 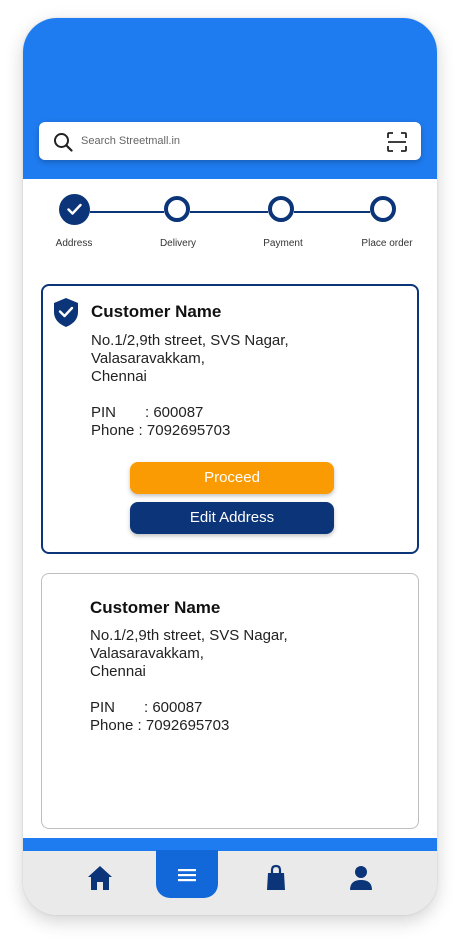 I want to click on proceed-button: Proceed, so click(x=232, y=478).